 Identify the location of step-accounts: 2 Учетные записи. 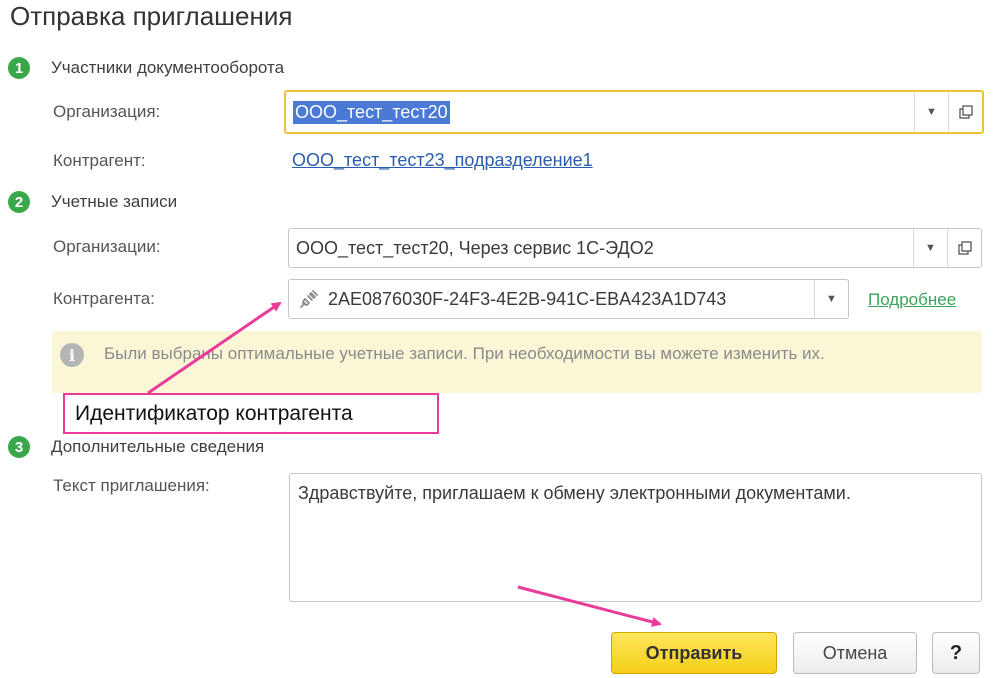
(92, 202).